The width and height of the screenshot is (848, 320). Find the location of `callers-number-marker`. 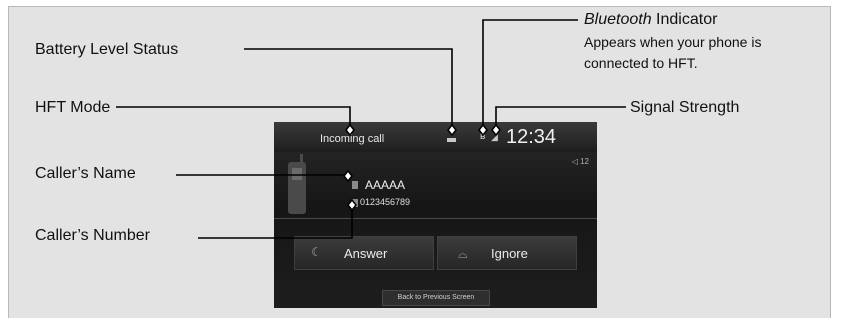

callers-number-marker is located at coordinates (352, 205).